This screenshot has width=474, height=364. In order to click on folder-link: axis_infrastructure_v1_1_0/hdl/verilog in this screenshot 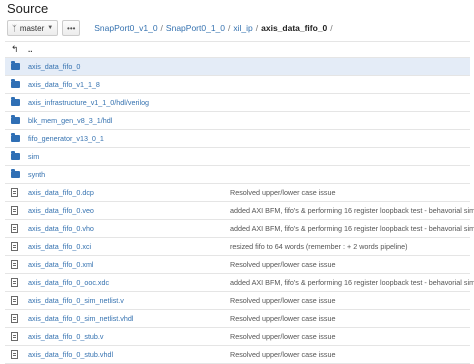, I will do `click(88, 102)`.